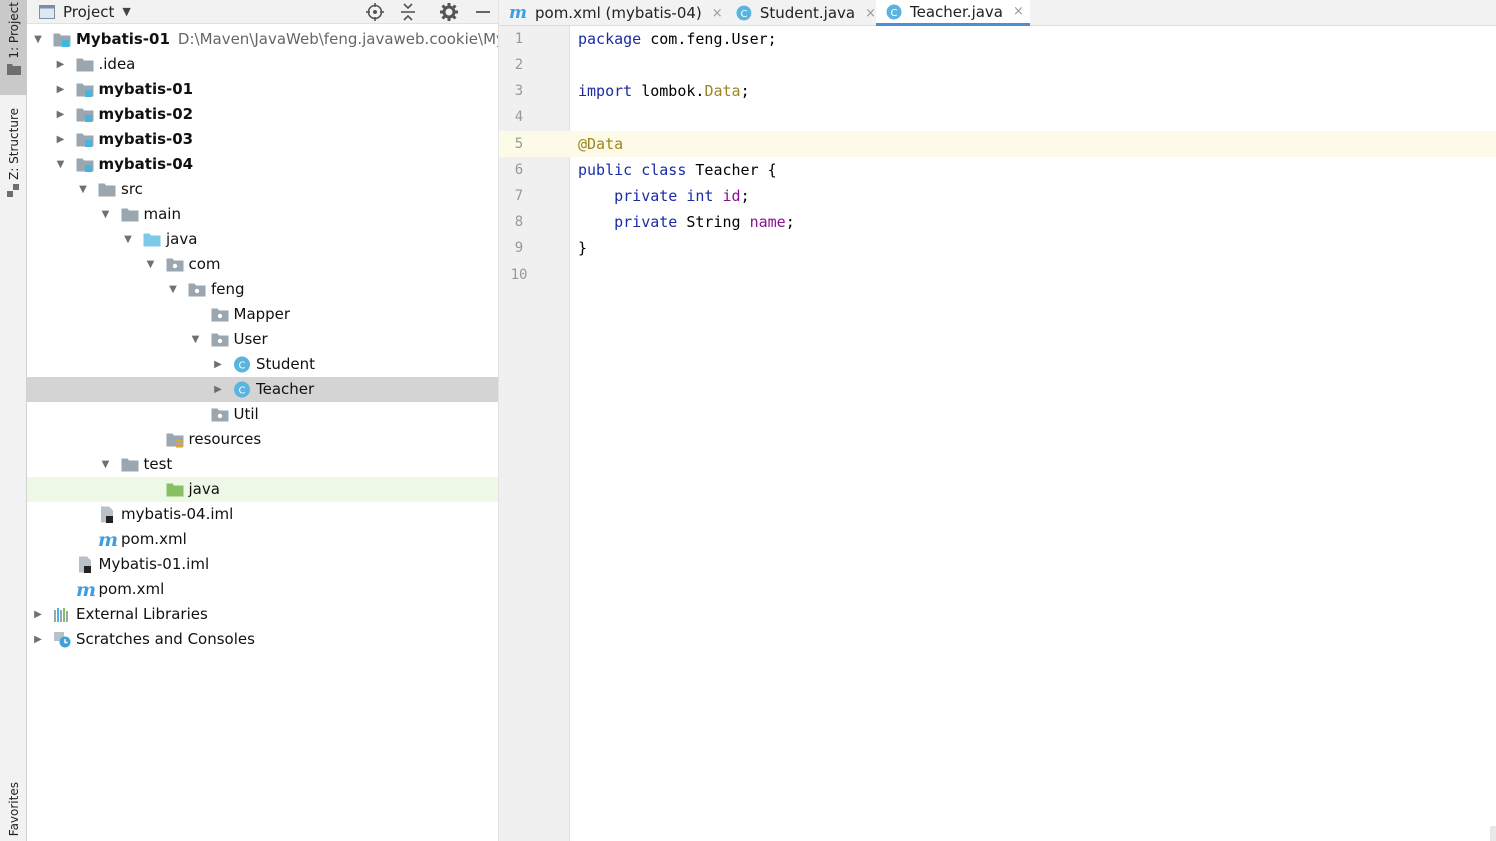  Describe the element at coordinates (175, 439) in the screenshot. I see `resources-folder-icon` at that location.